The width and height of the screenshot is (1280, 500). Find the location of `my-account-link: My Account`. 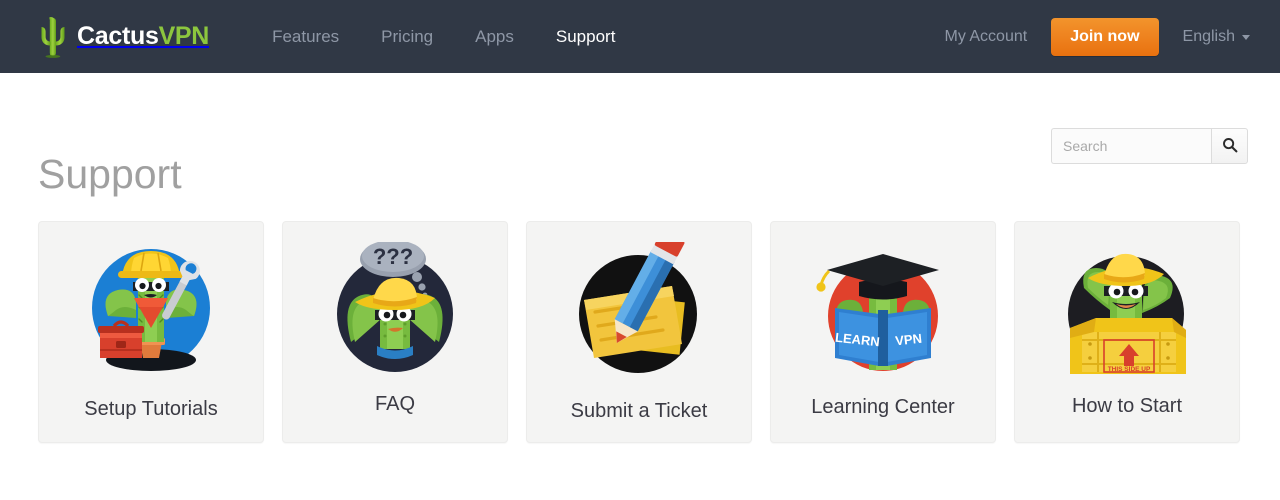

my-account-link: My Account is located at coordinates (985, 37).